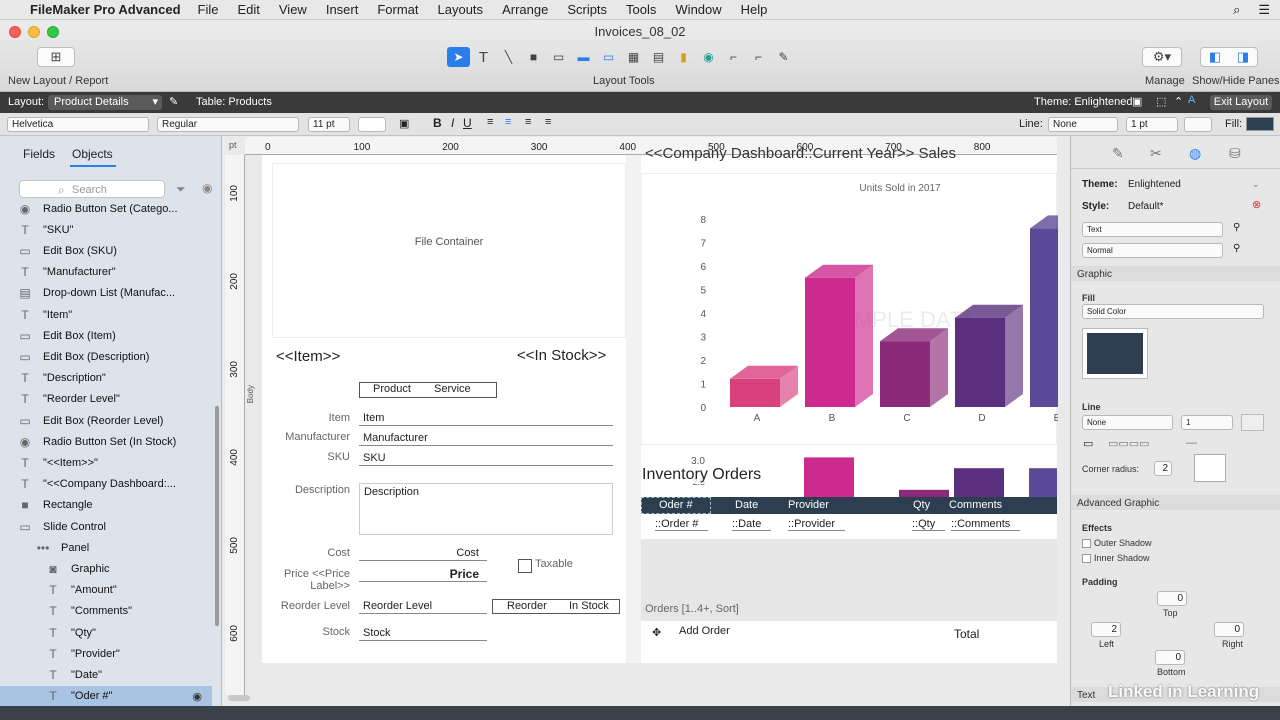  I want to click on price-field: Price, so click(423, 574).